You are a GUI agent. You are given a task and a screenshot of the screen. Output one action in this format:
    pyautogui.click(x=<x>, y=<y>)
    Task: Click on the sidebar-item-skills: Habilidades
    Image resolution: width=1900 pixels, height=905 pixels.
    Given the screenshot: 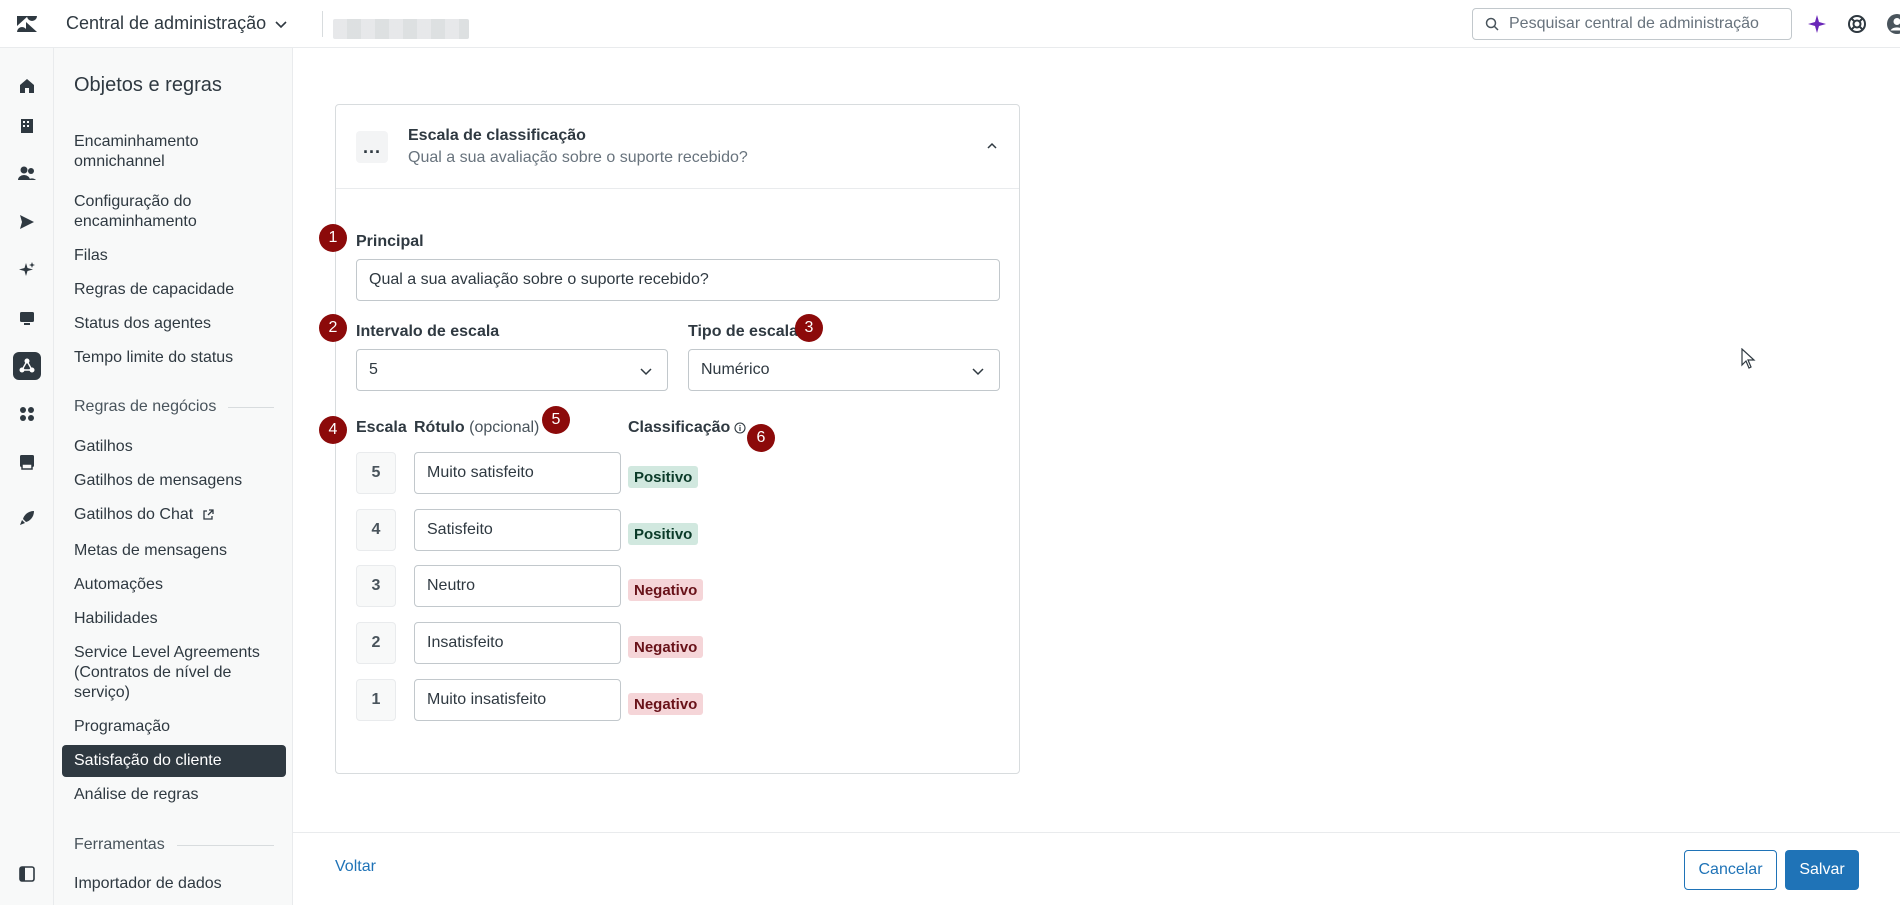 What is the action you would take?
    pyautogui.click(x=174, y=619)
    